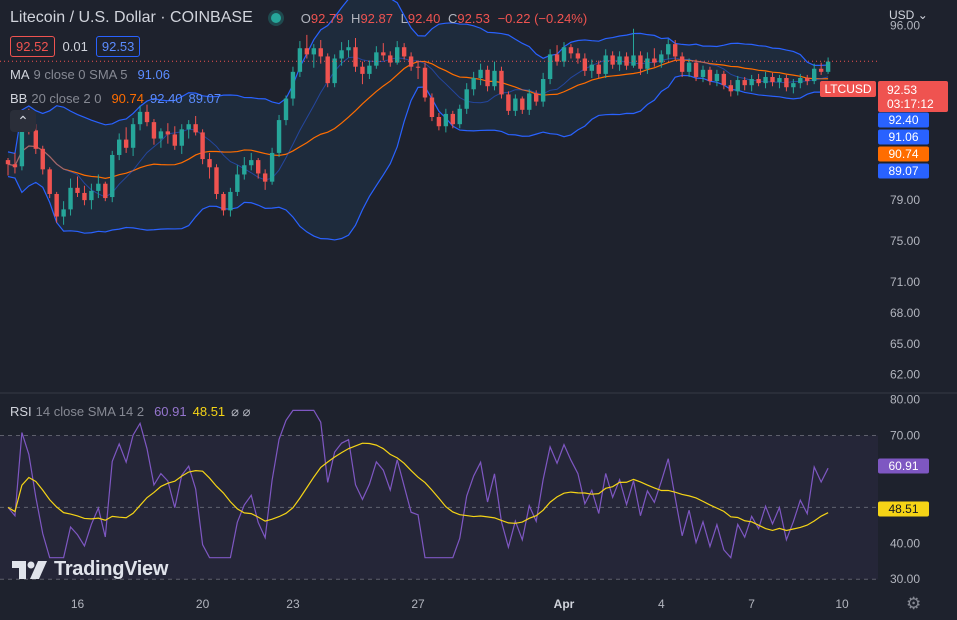  What do you see at coordinates (111, 569) in the screenshot?
I see `brand-name: TradingView` at bounding box center [111, 569].